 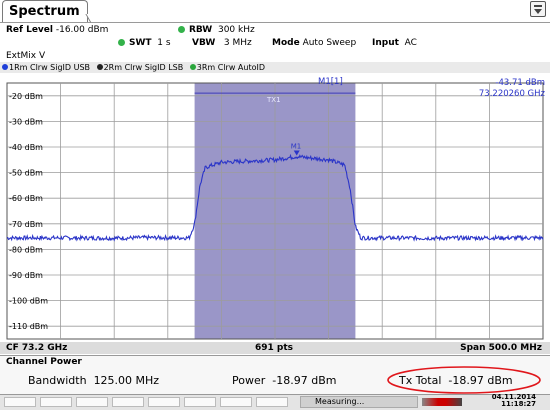 I want to click on ref-level-value: -16.00 dBm, so click(x=82, y=30).